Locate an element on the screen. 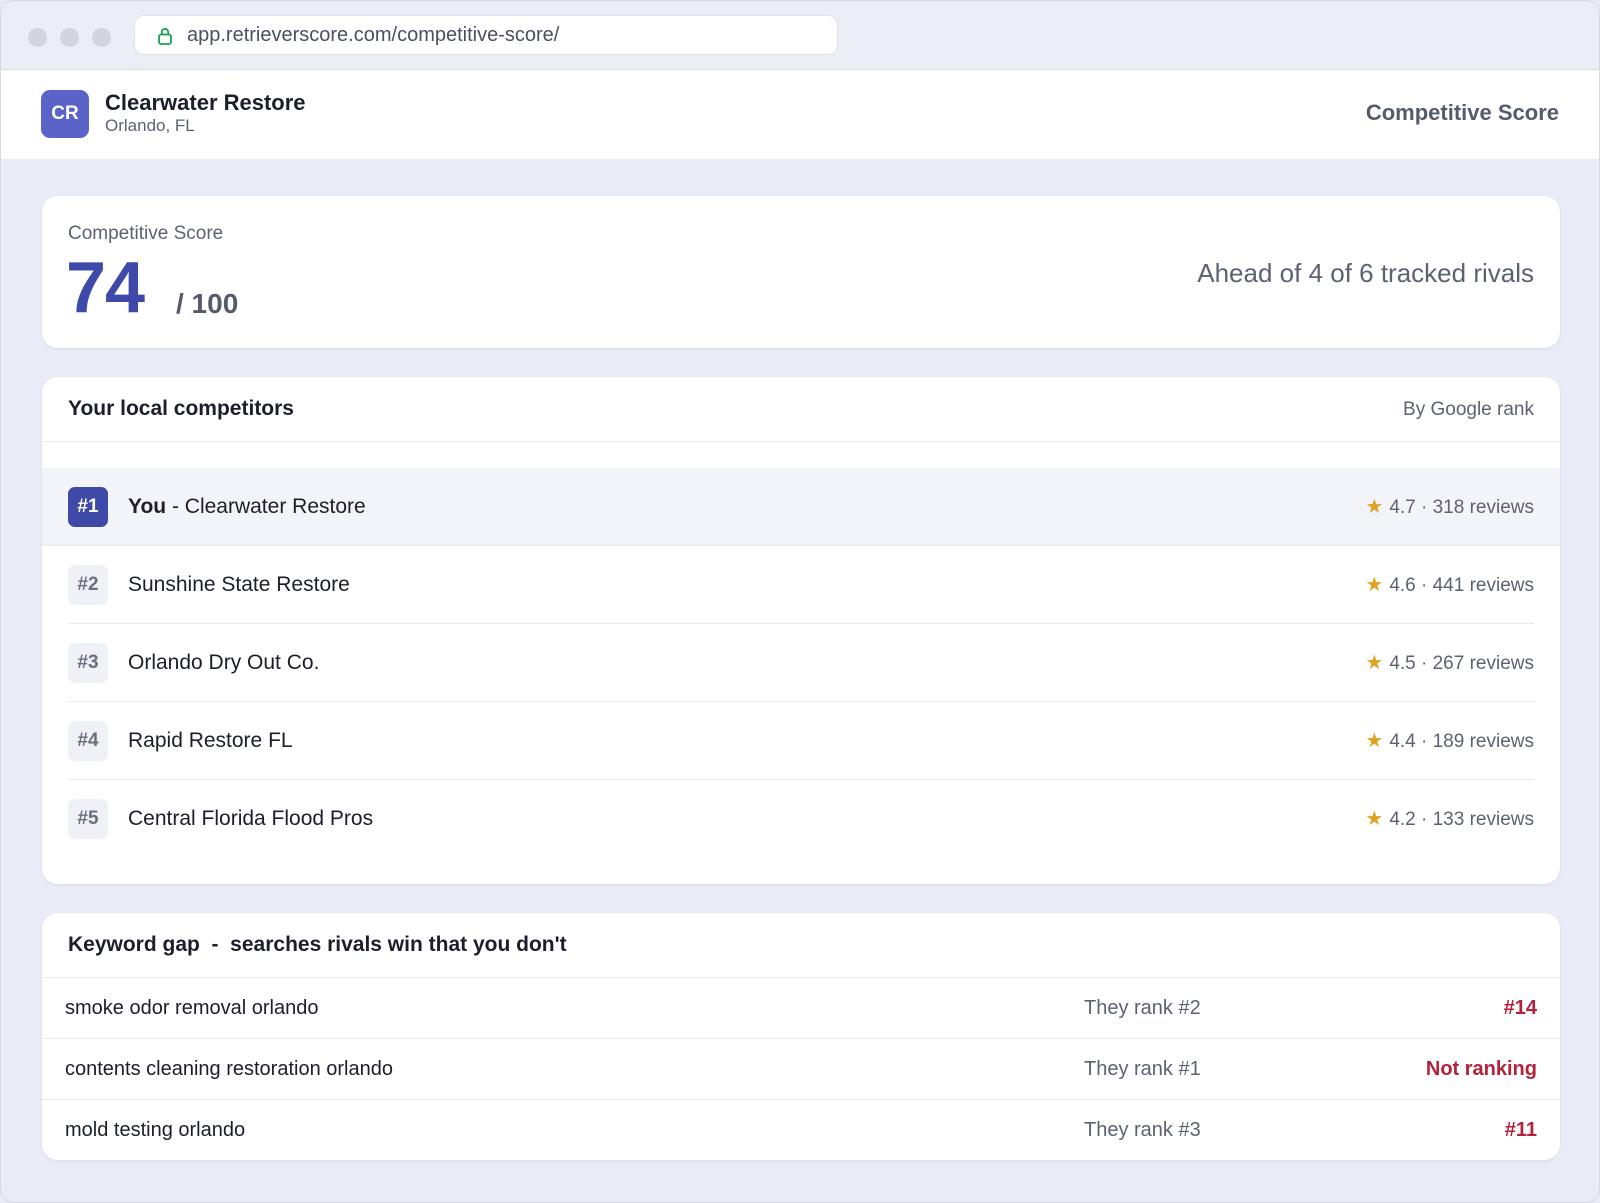 This screenshot has width=1600, height=1203. competitor-rating: ★ 4.5 · 267 reviews is located at coordinates (1449, 663).